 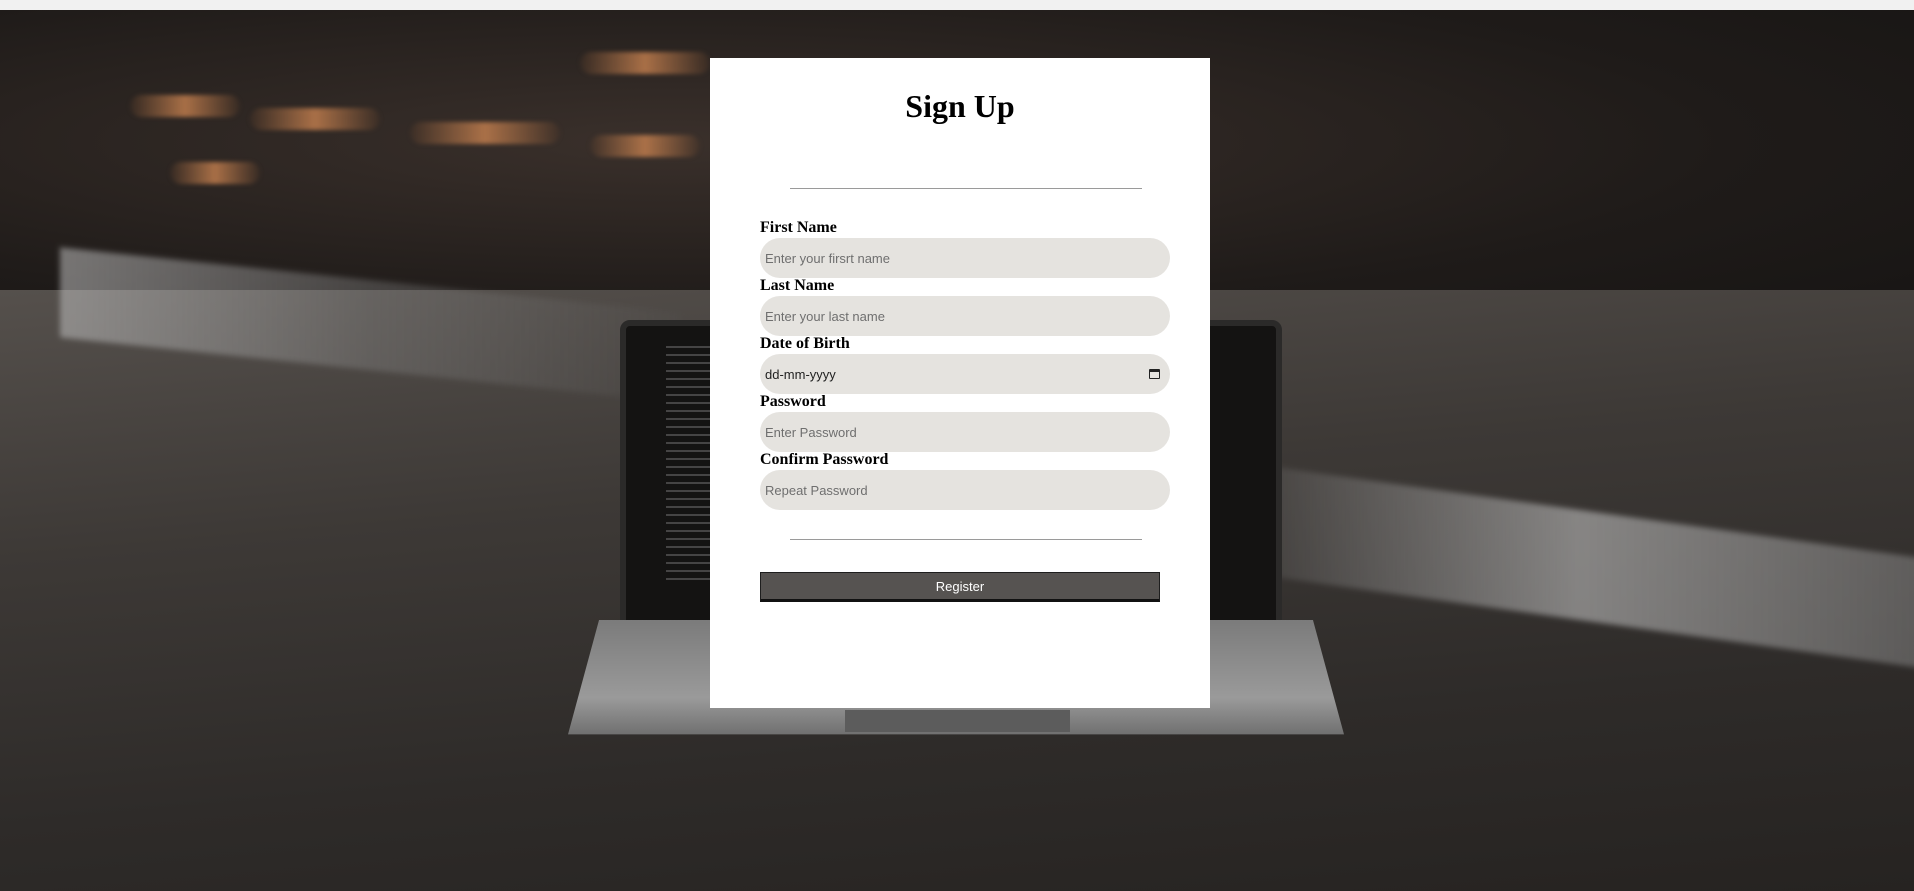 What do you see at coordinates (797, 285) in the screenshot?
I see `last-name-label: Last Name` at bounding box center [797, 285].